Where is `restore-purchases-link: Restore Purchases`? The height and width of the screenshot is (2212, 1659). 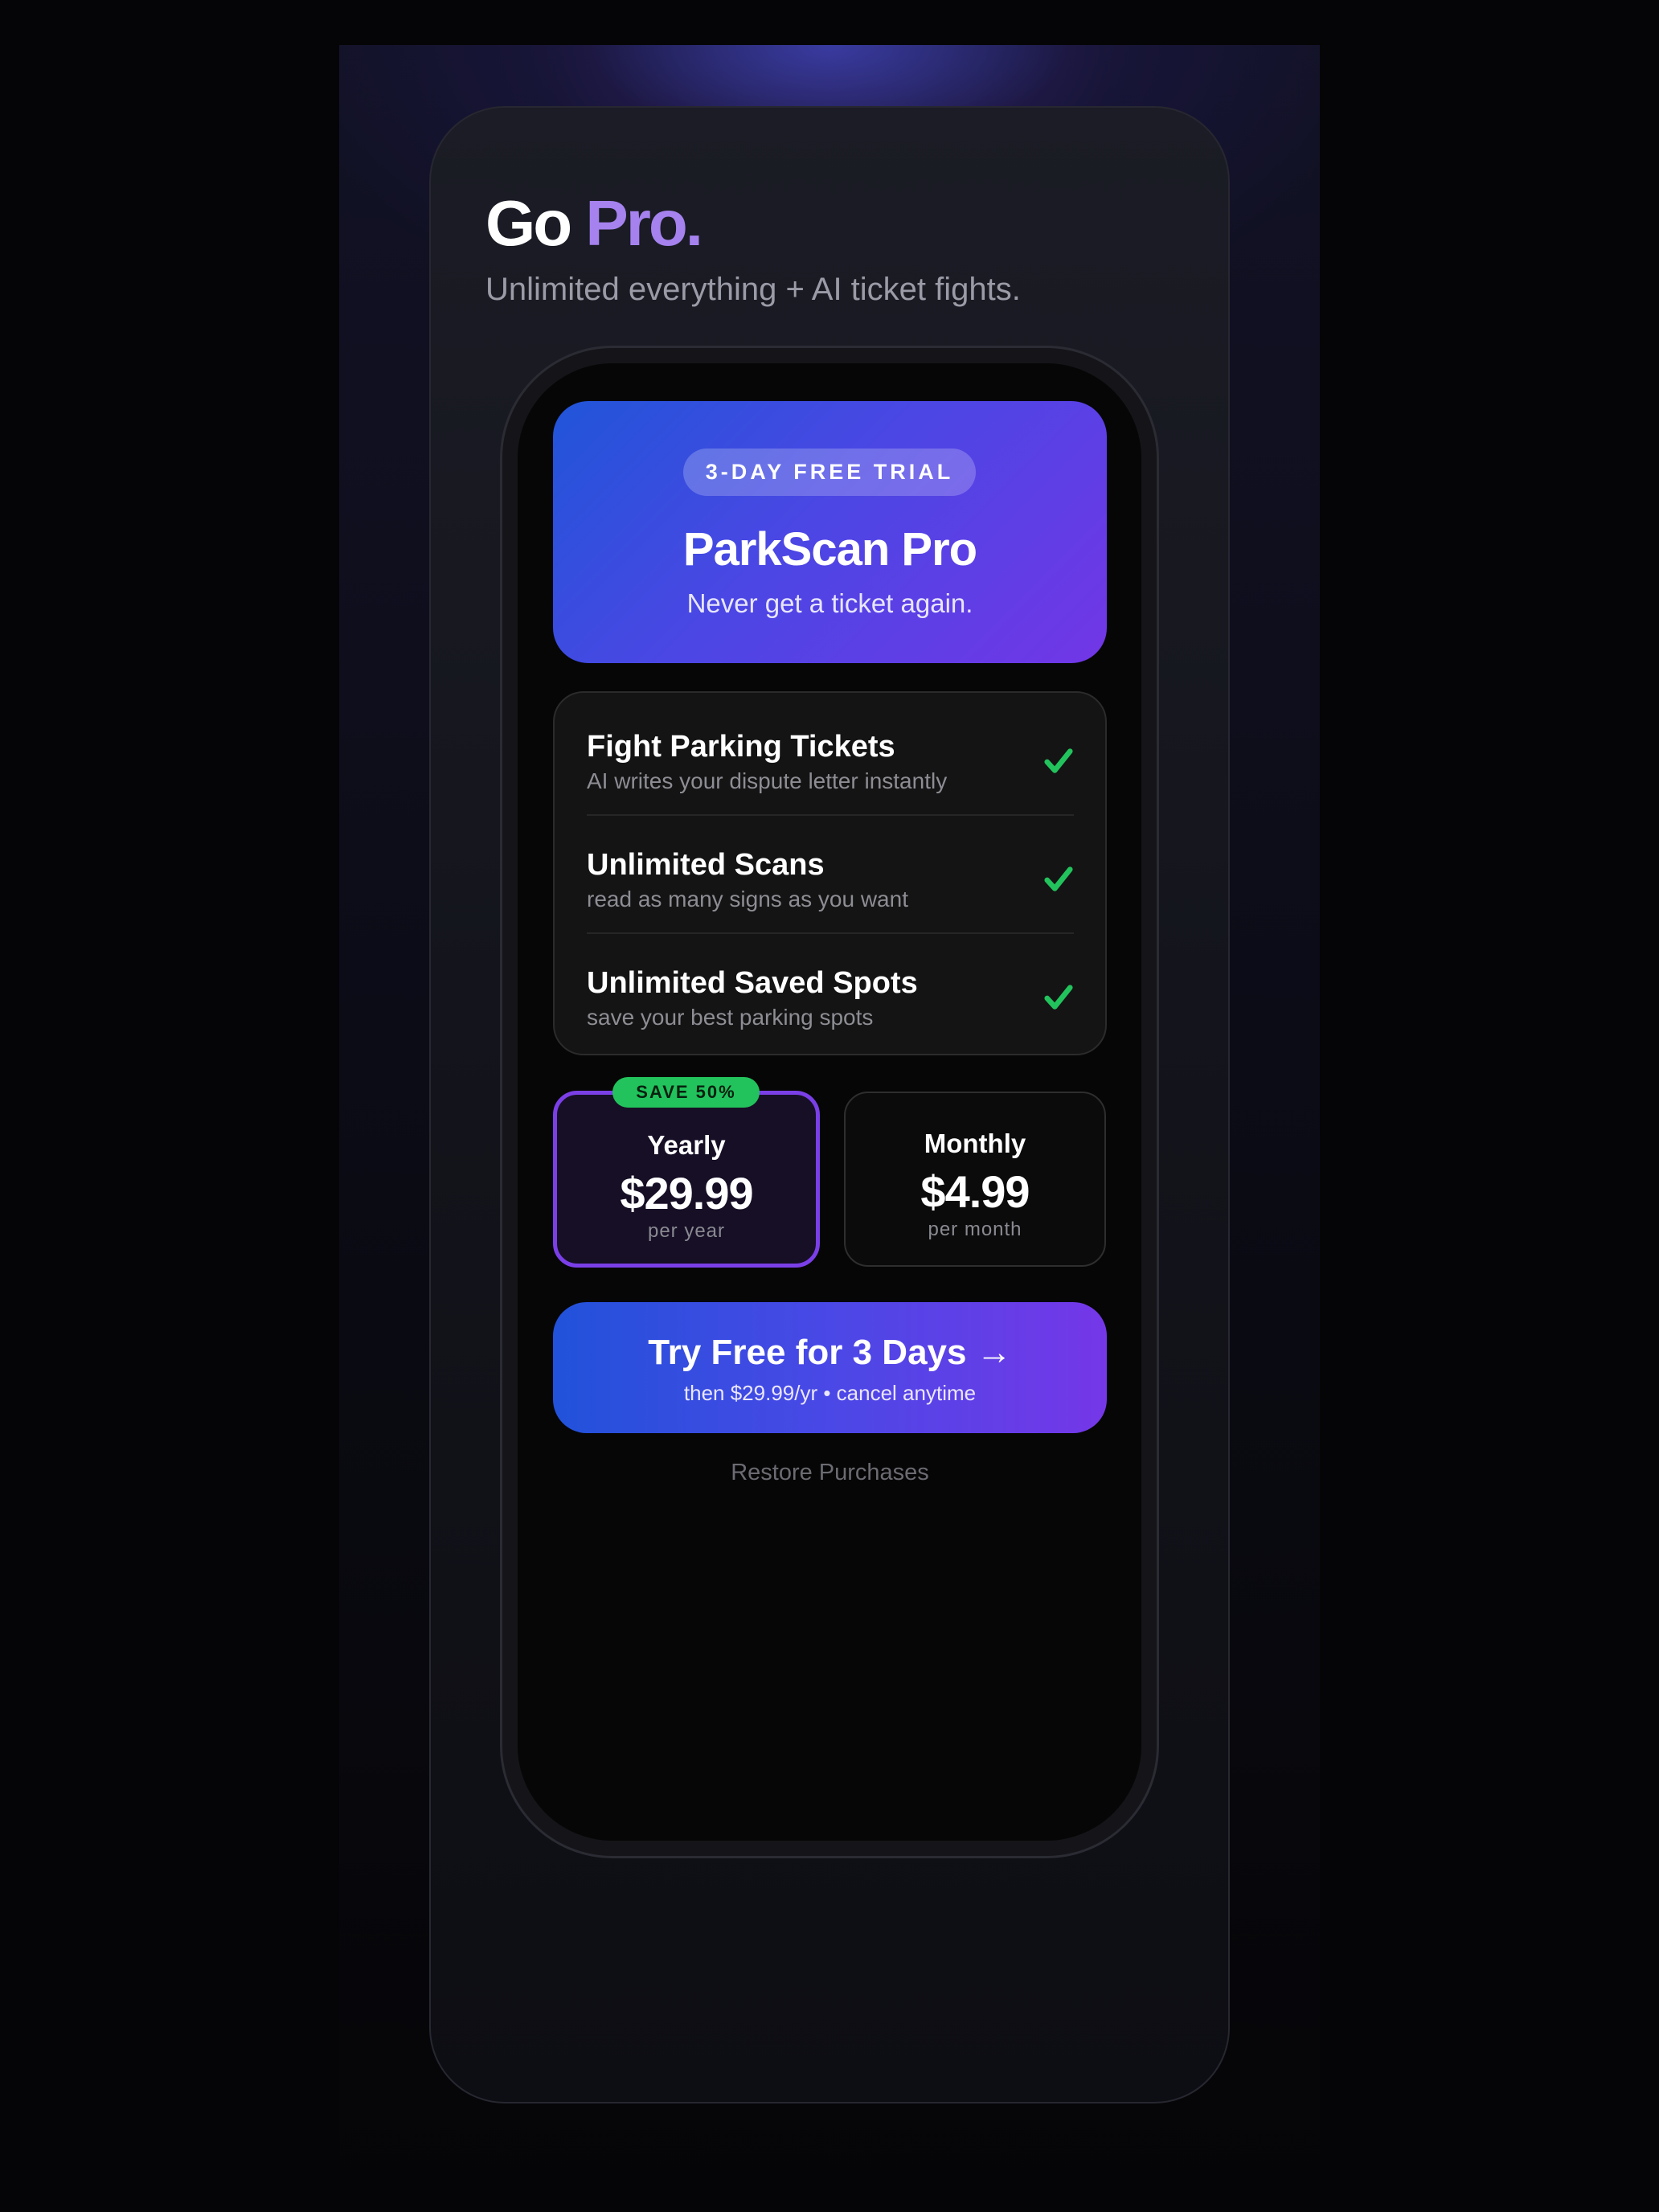 restore-purchases-link: Restore Purchases is located at coordinates (830, 1473).